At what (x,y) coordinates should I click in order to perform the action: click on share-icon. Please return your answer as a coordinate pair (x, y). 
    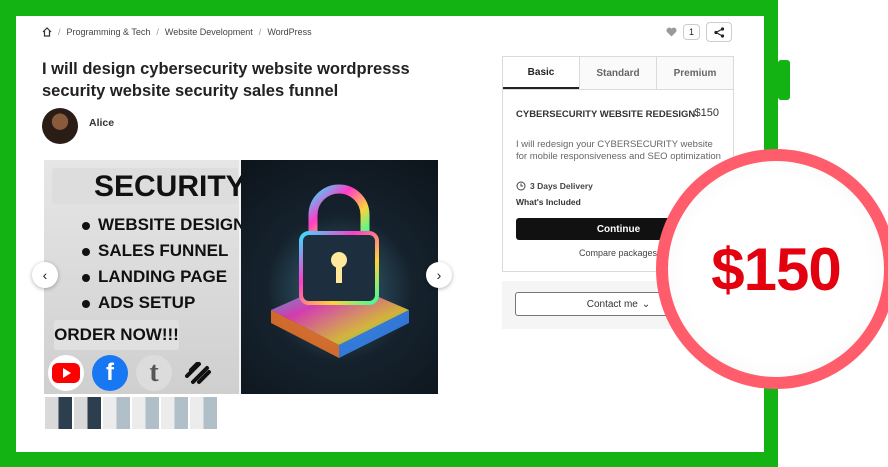
    Looking at the image, I should click on (718, 32).